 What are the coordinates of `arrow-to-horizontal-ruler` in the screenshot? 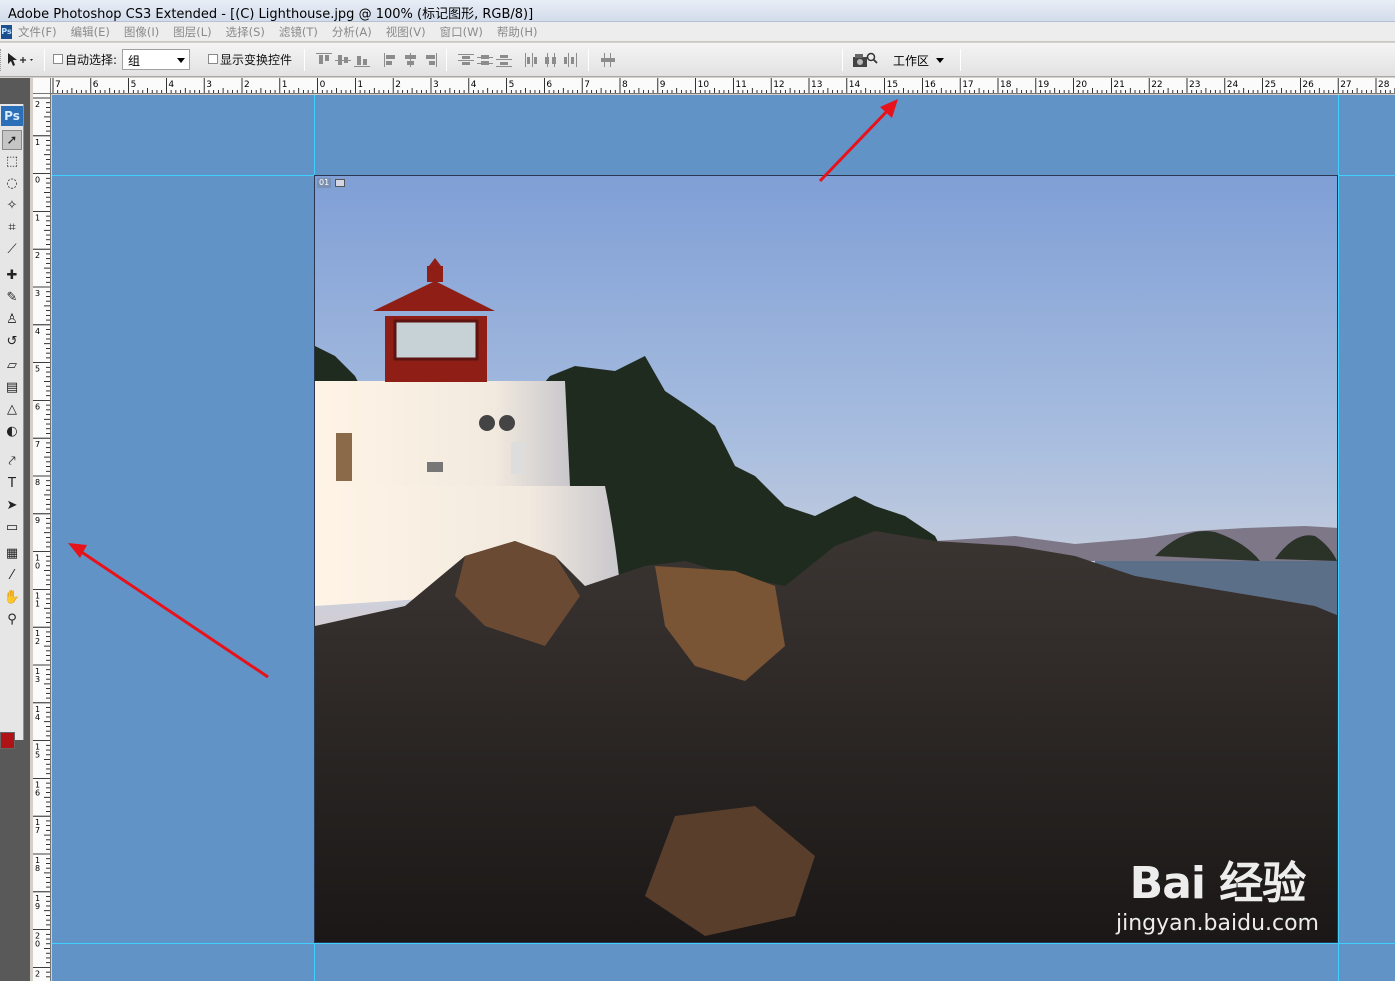 It's located at (858, 141).